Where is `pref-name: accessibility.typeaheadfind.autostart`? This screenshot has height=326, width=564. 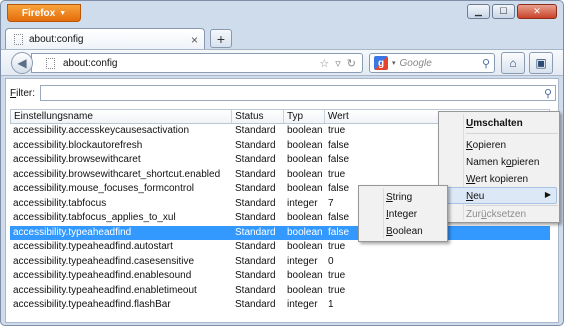 pref-name: accessibility.typeaheadfind.autostart is located at coordinates (93, 246).